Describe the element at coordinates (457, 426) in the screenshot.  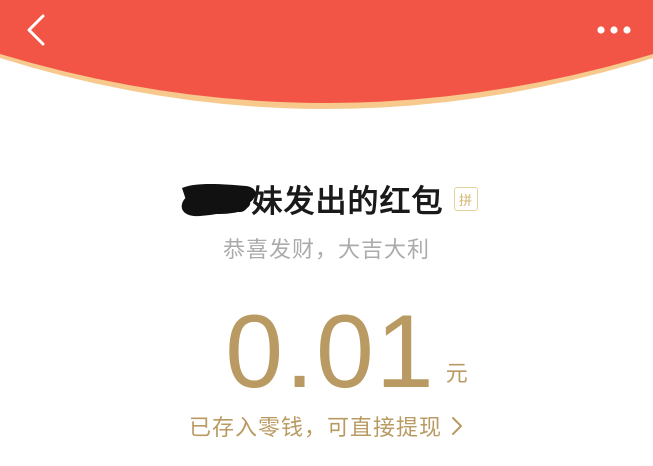
I see `chevron-right-icon` at that location.